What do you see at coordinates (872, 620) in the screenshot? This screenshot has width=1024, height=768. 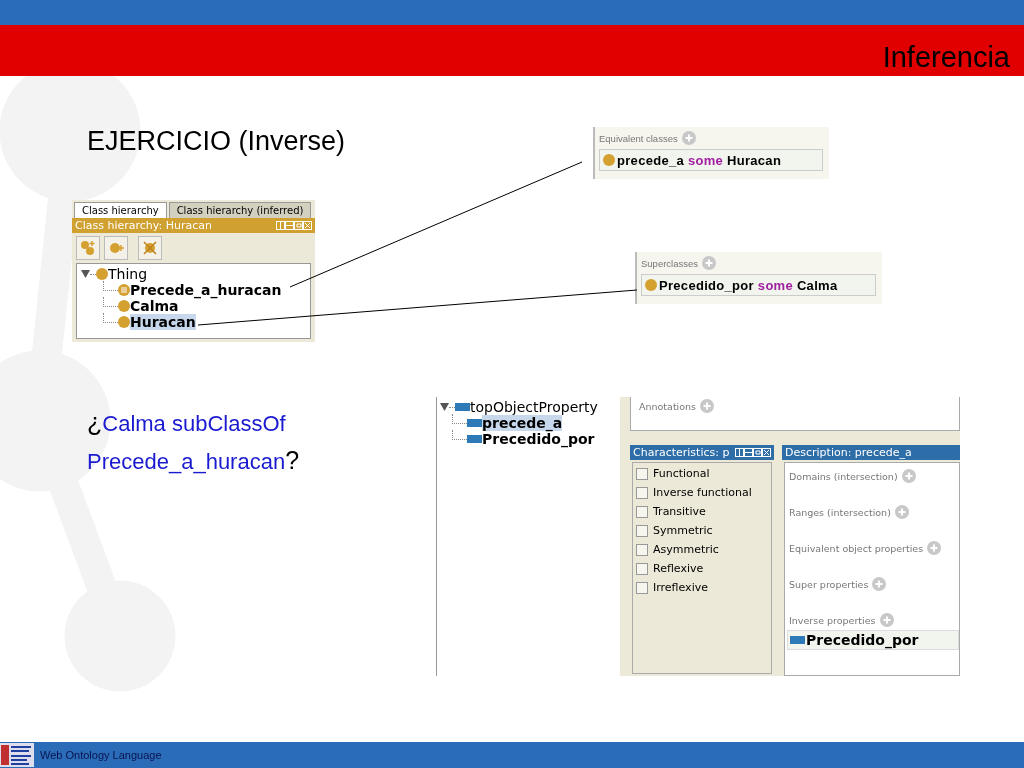 I see `section-label: Inverse properties` at bounding box center [872, 620].